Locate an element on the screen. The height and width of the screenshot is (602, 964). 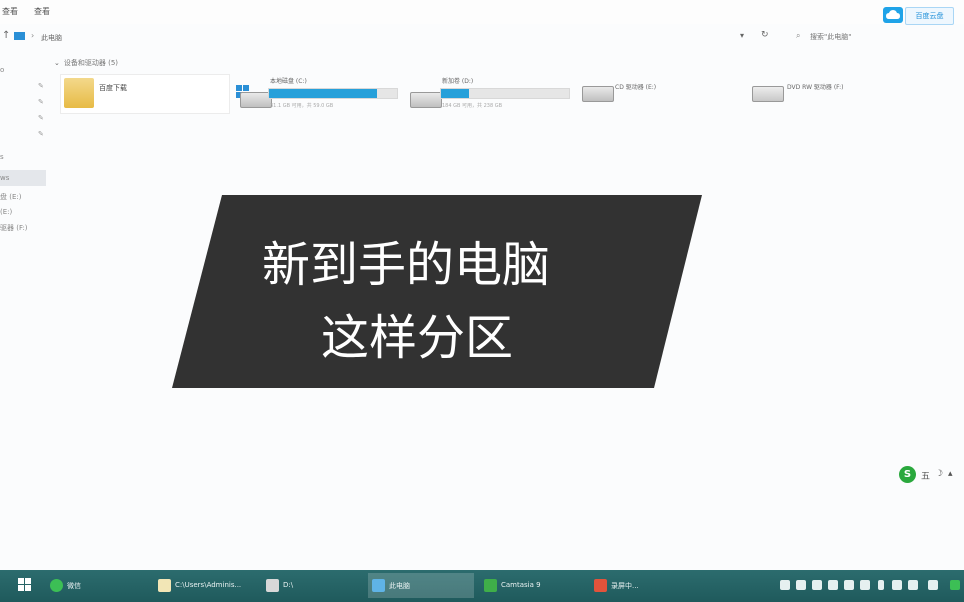
address-dropdown-icon: ▾ is located at coordinates (742, 35).